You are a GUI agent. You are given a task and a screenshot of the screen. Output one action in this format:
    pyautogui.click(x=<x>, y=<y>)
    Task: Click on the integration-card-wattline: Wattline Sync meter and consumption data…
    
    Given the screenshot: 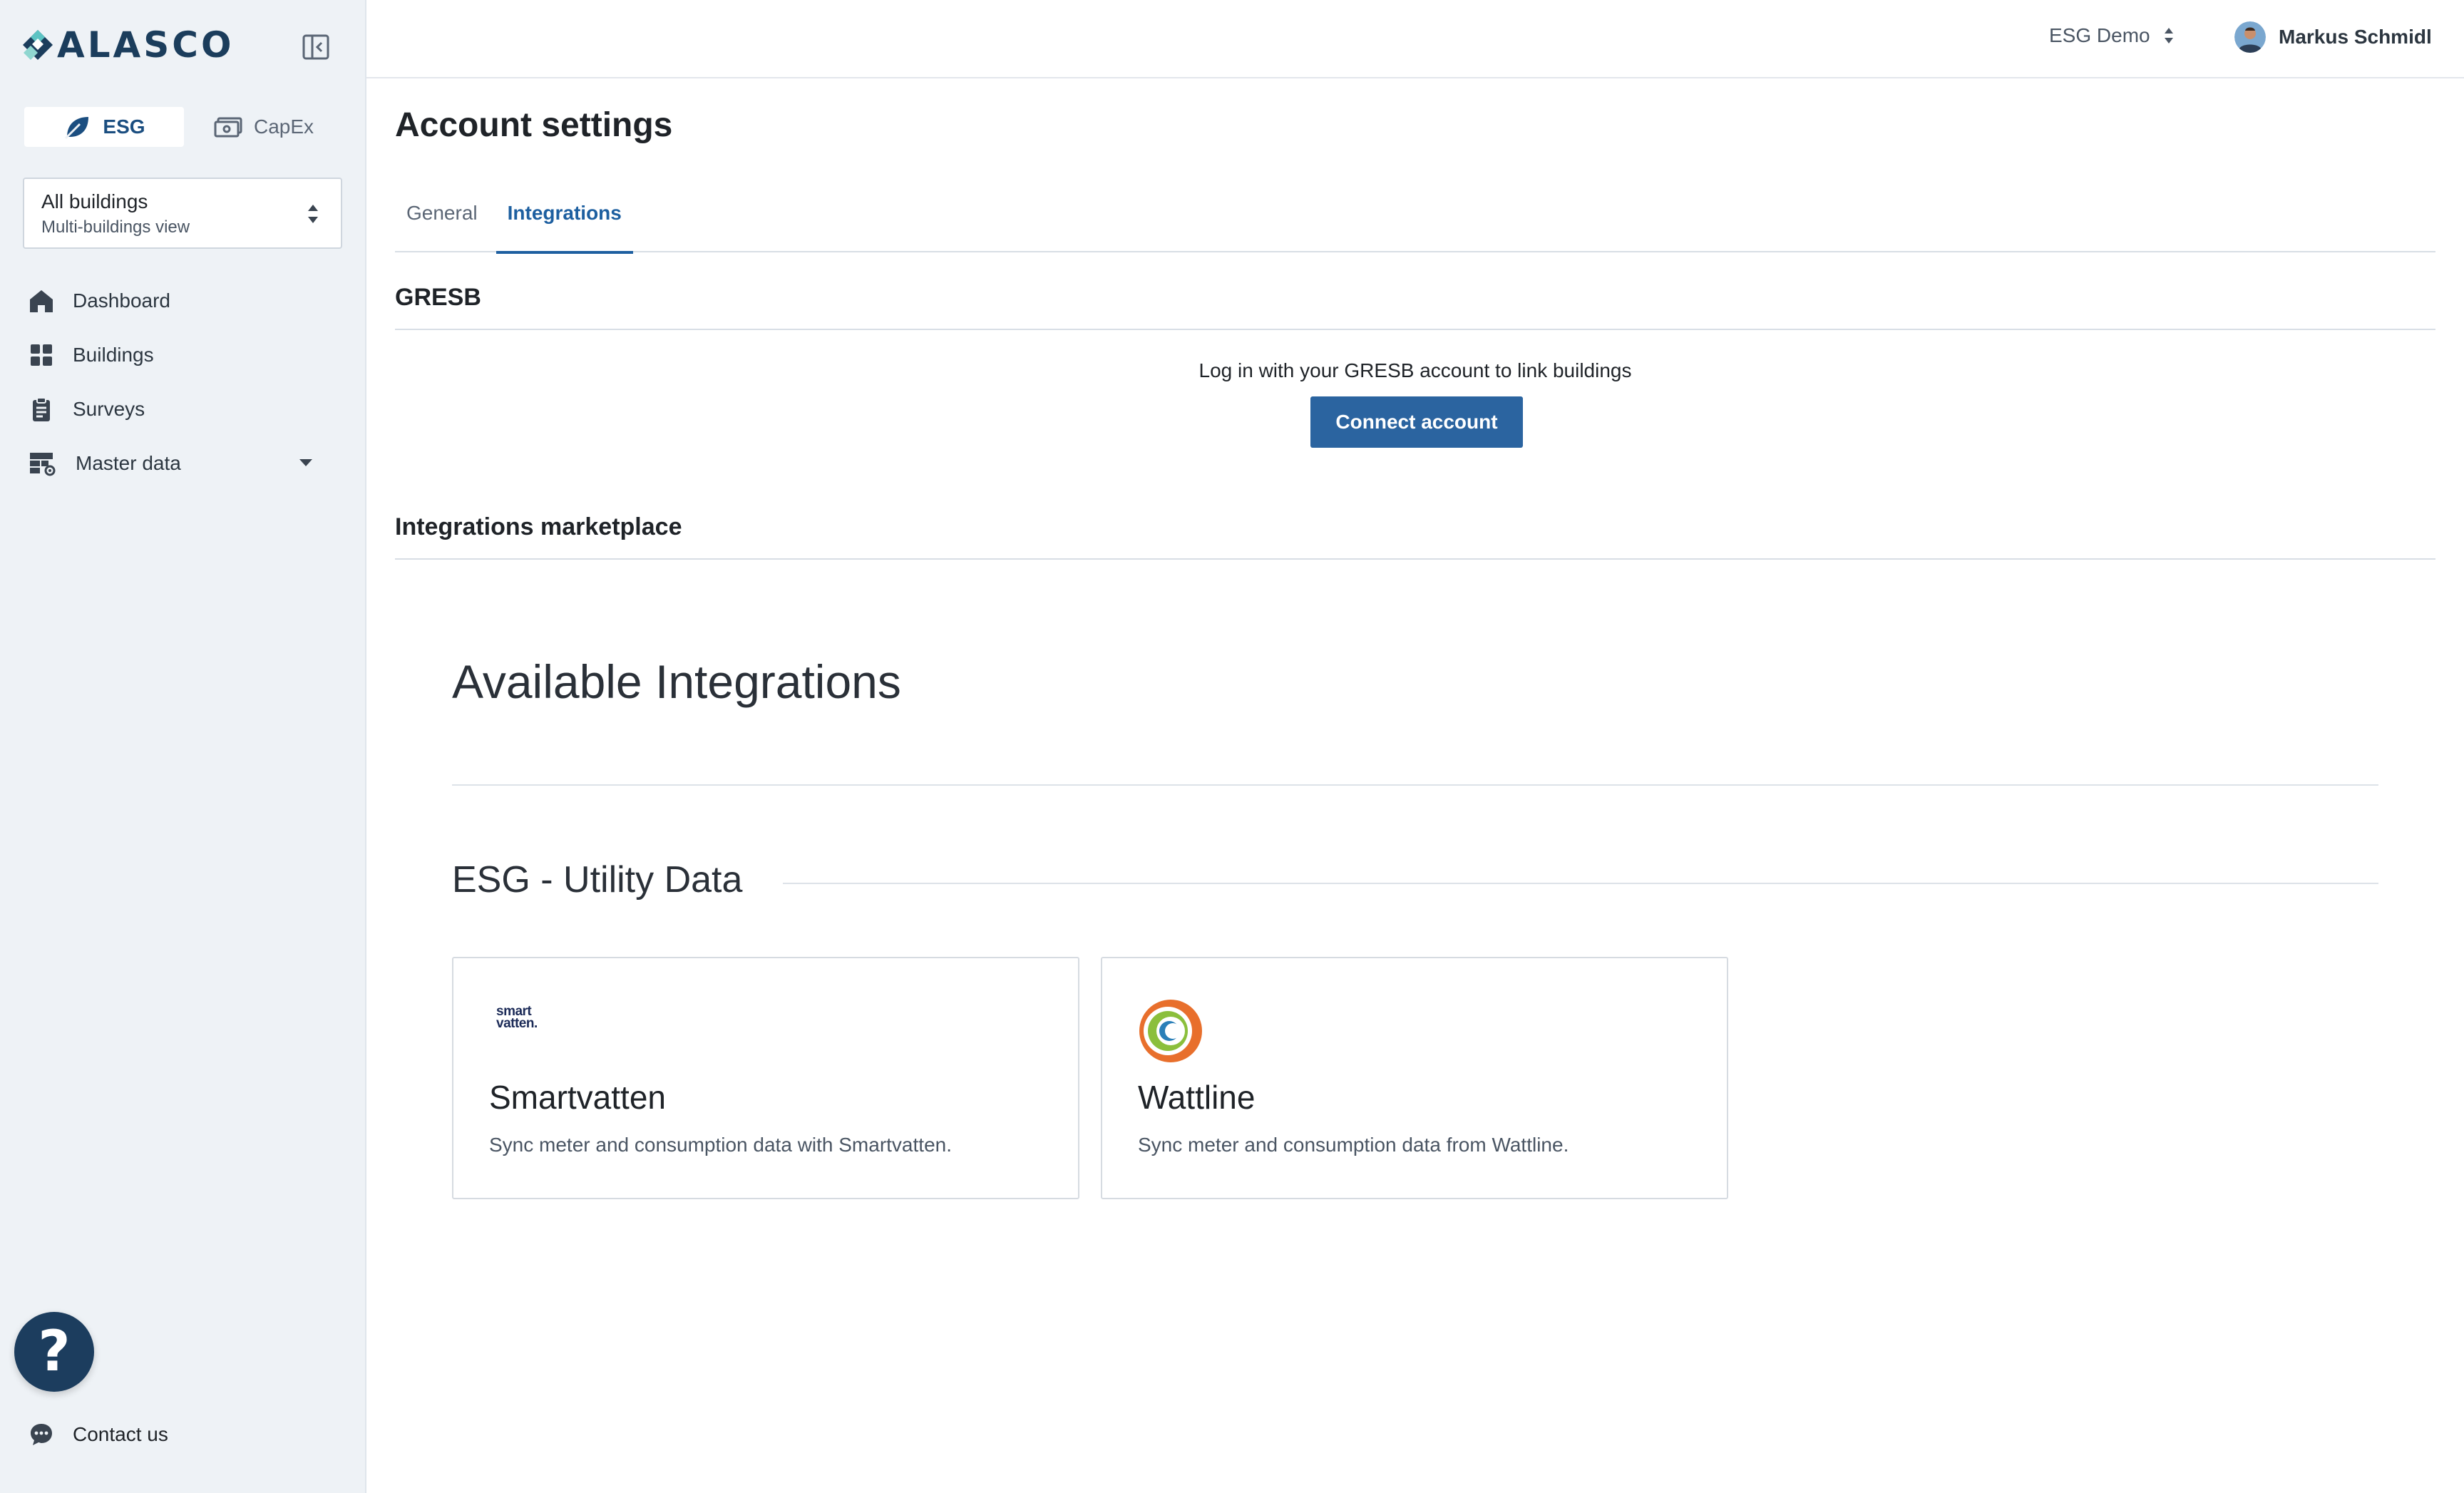 What is the action you would take?
    pyautogui.click(x=1414, y=1078)
    